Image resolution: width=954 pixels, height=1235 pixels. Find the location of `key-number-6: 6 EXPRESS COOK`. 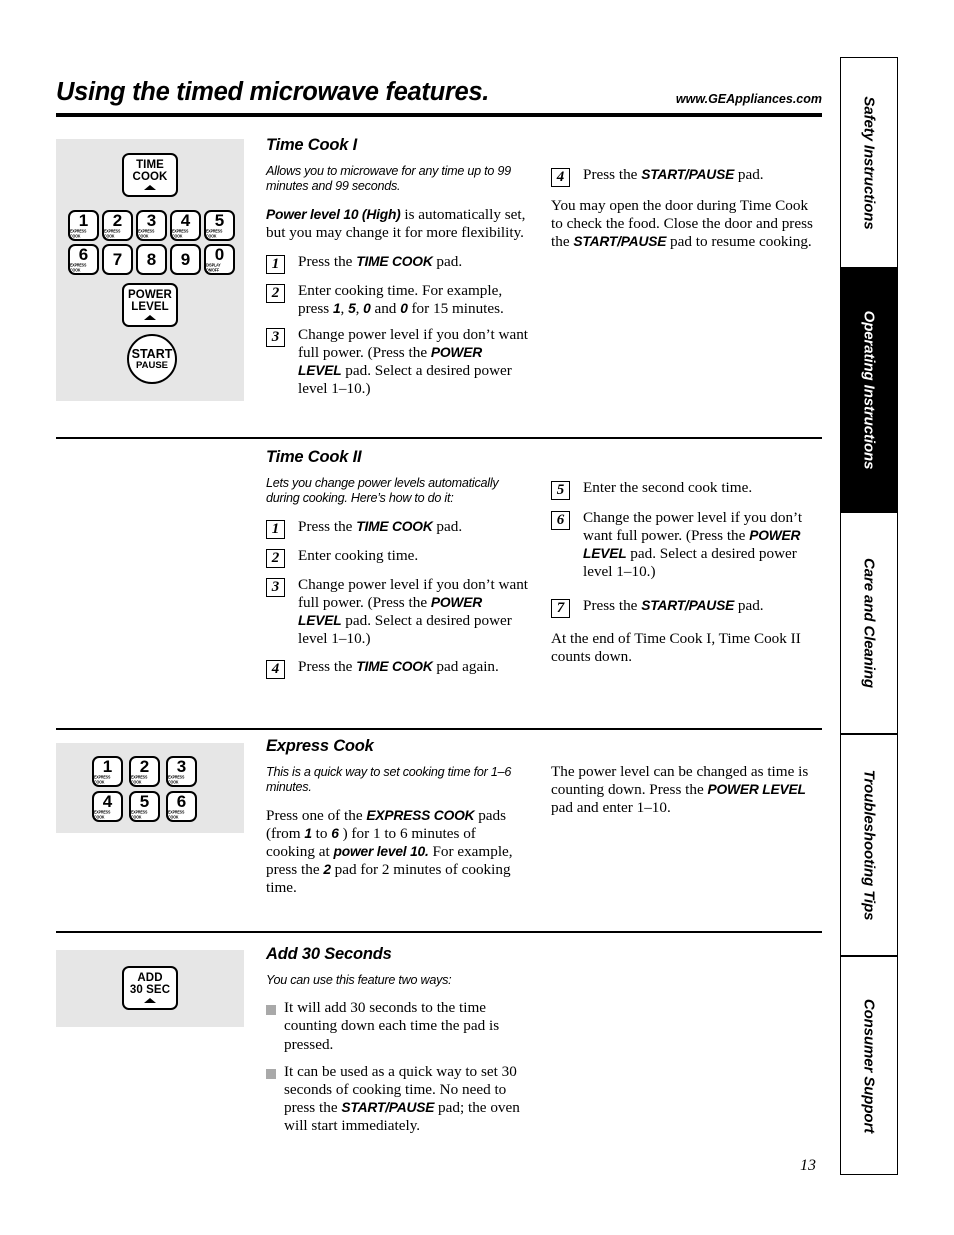

key-number-6: 6 EXPRESS COOK is located at coordinates (83, 259).